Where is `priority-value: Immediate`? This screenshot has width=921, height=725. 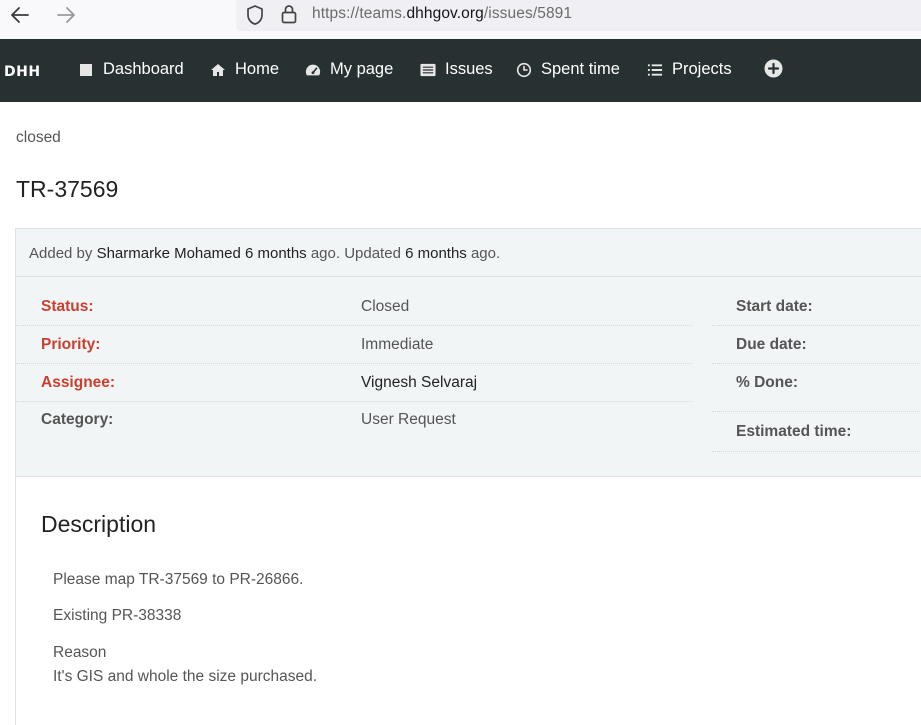
priority-value: Immediate is located at coordinates (397, 344).